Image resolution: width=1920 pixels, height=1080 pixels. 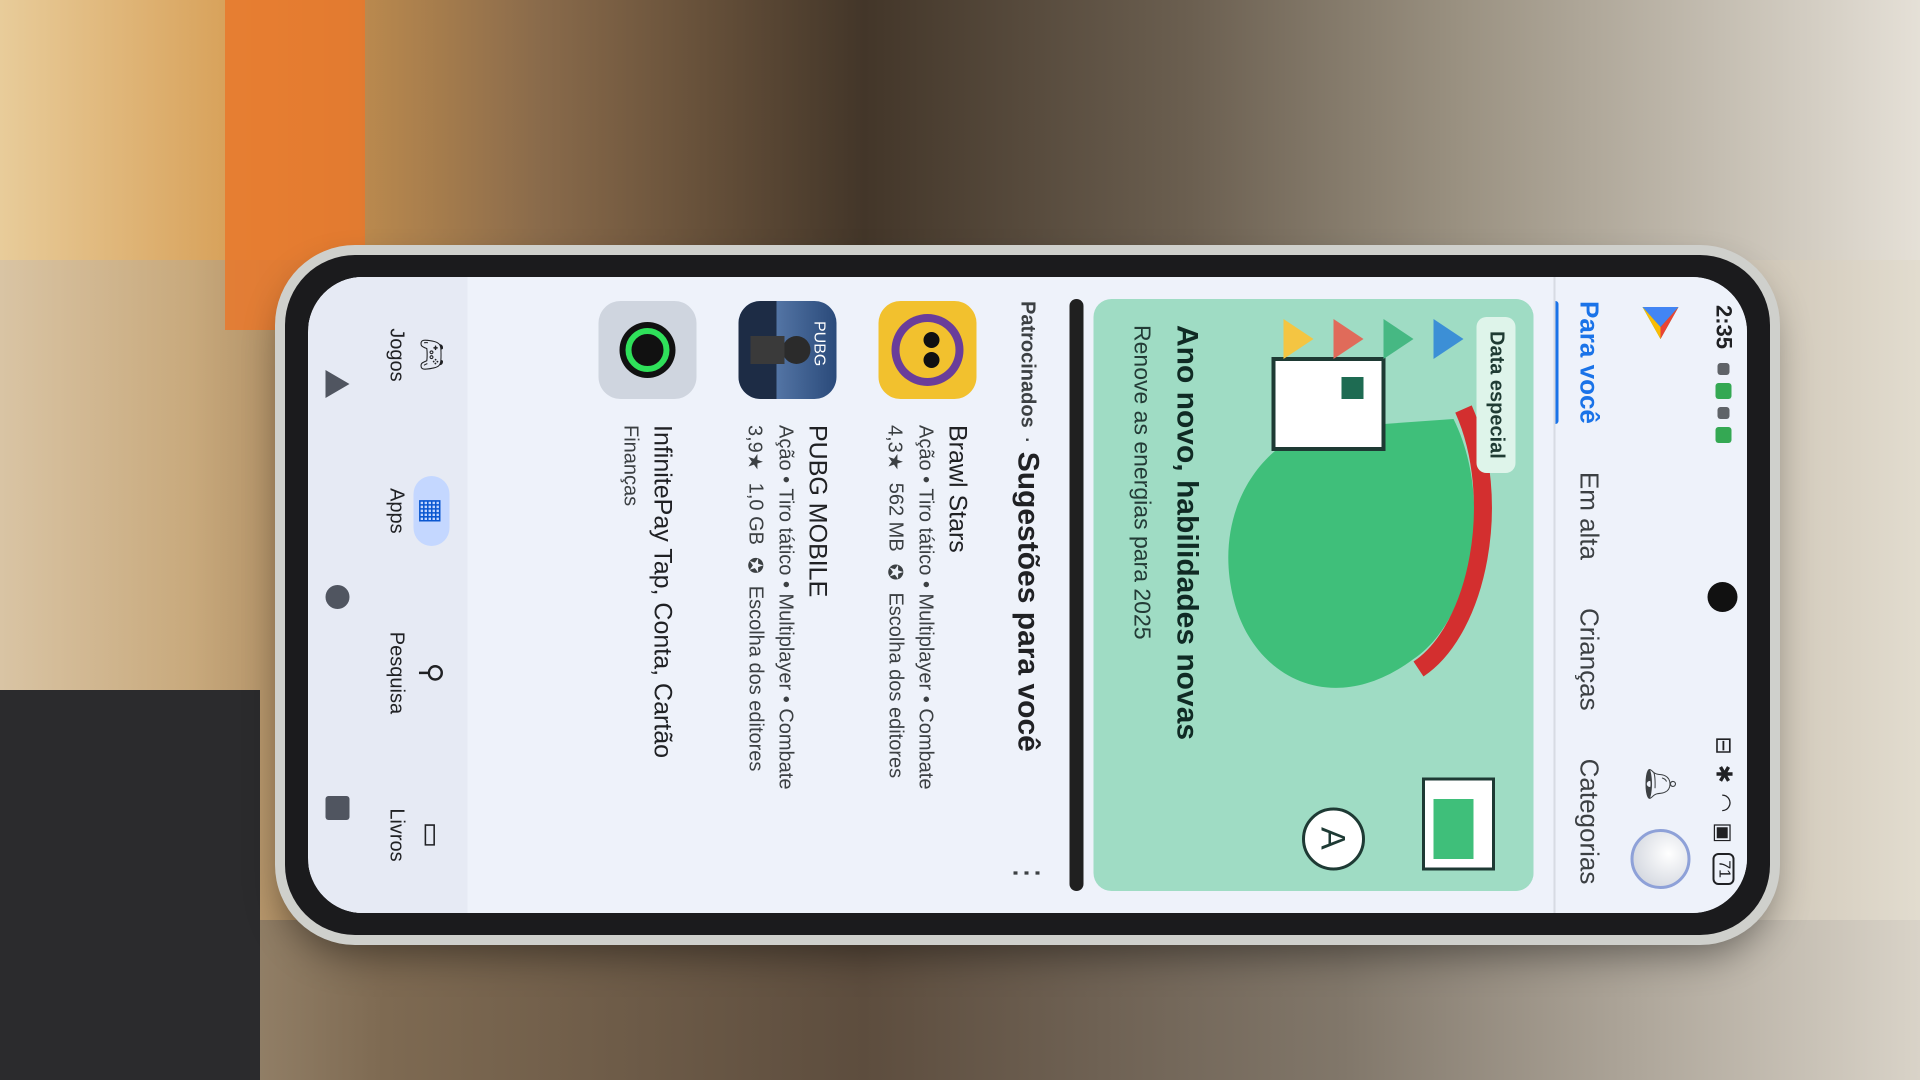 I want to click on tab-em-alta: Em alta, so click(x=1588, y=516).